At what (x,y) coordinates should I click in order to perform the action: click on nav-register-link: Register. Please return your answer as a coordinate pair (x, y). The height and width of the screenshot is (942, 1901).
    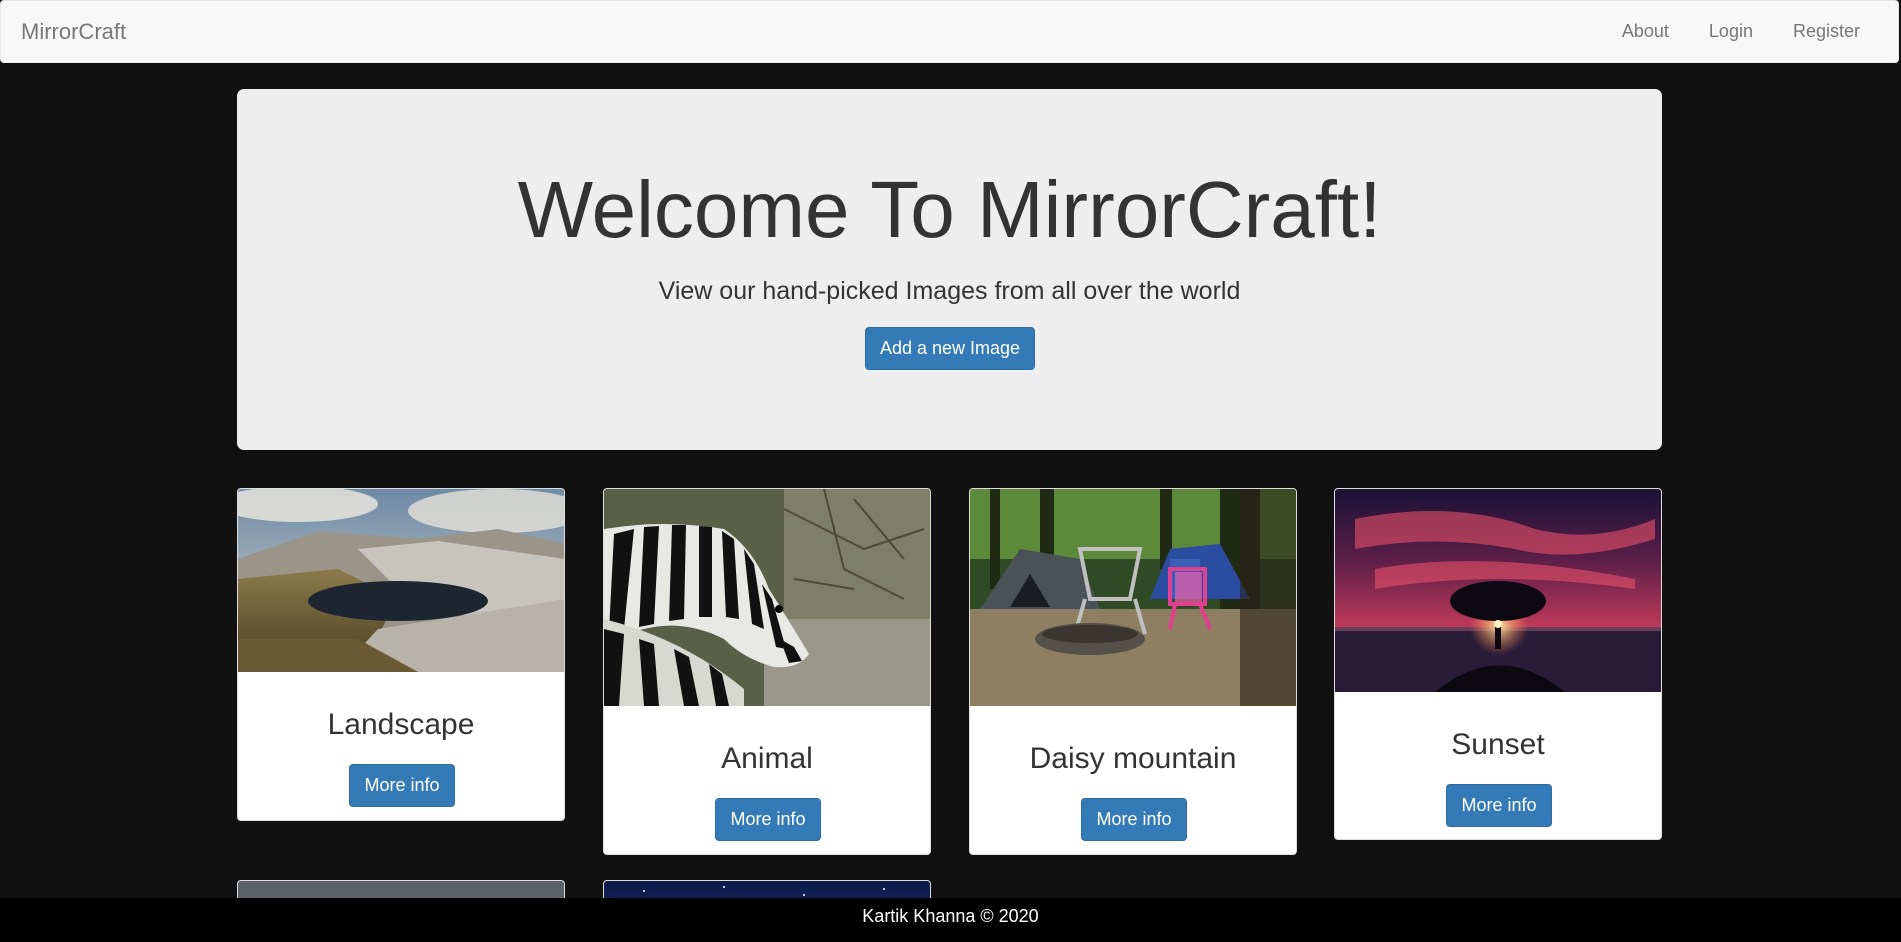
    Looking at the image, I should click on (1816, 31).